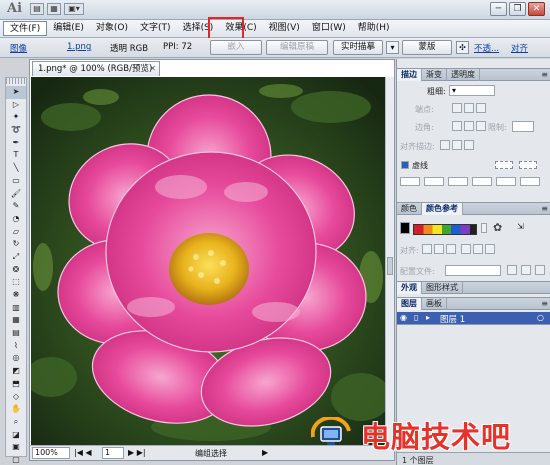  What do you see at coordinates (445, 229) in the screenshot?
I see `color-harmony-ramp` at bounding box center [445, 229].